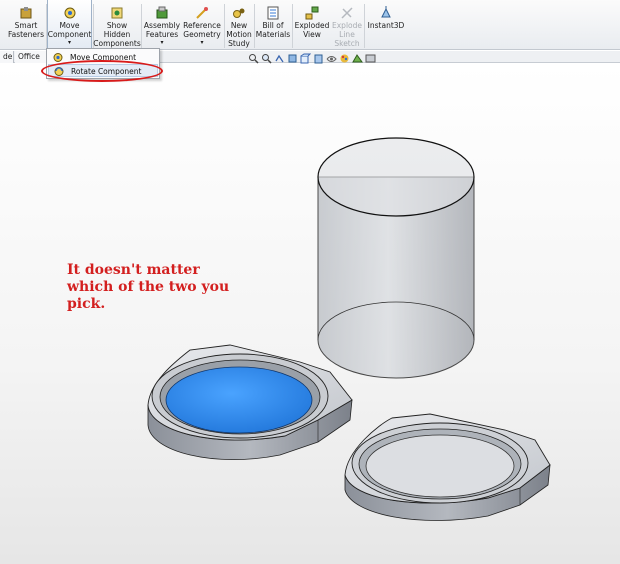 The height and width of the screenshot is (564, 620). I want to click on annotation-line-3: pick., so click(86, 304).